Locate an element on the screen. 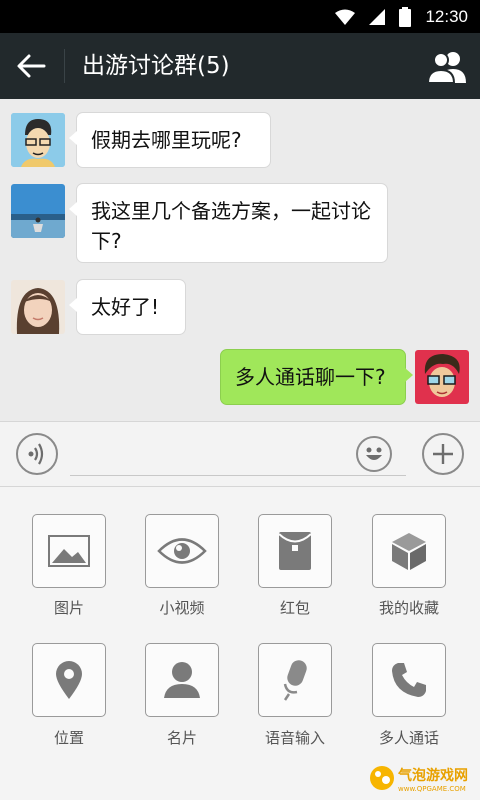 This screenshot has width=480, height=800. eye-icon is located at coordinates (182, 551).